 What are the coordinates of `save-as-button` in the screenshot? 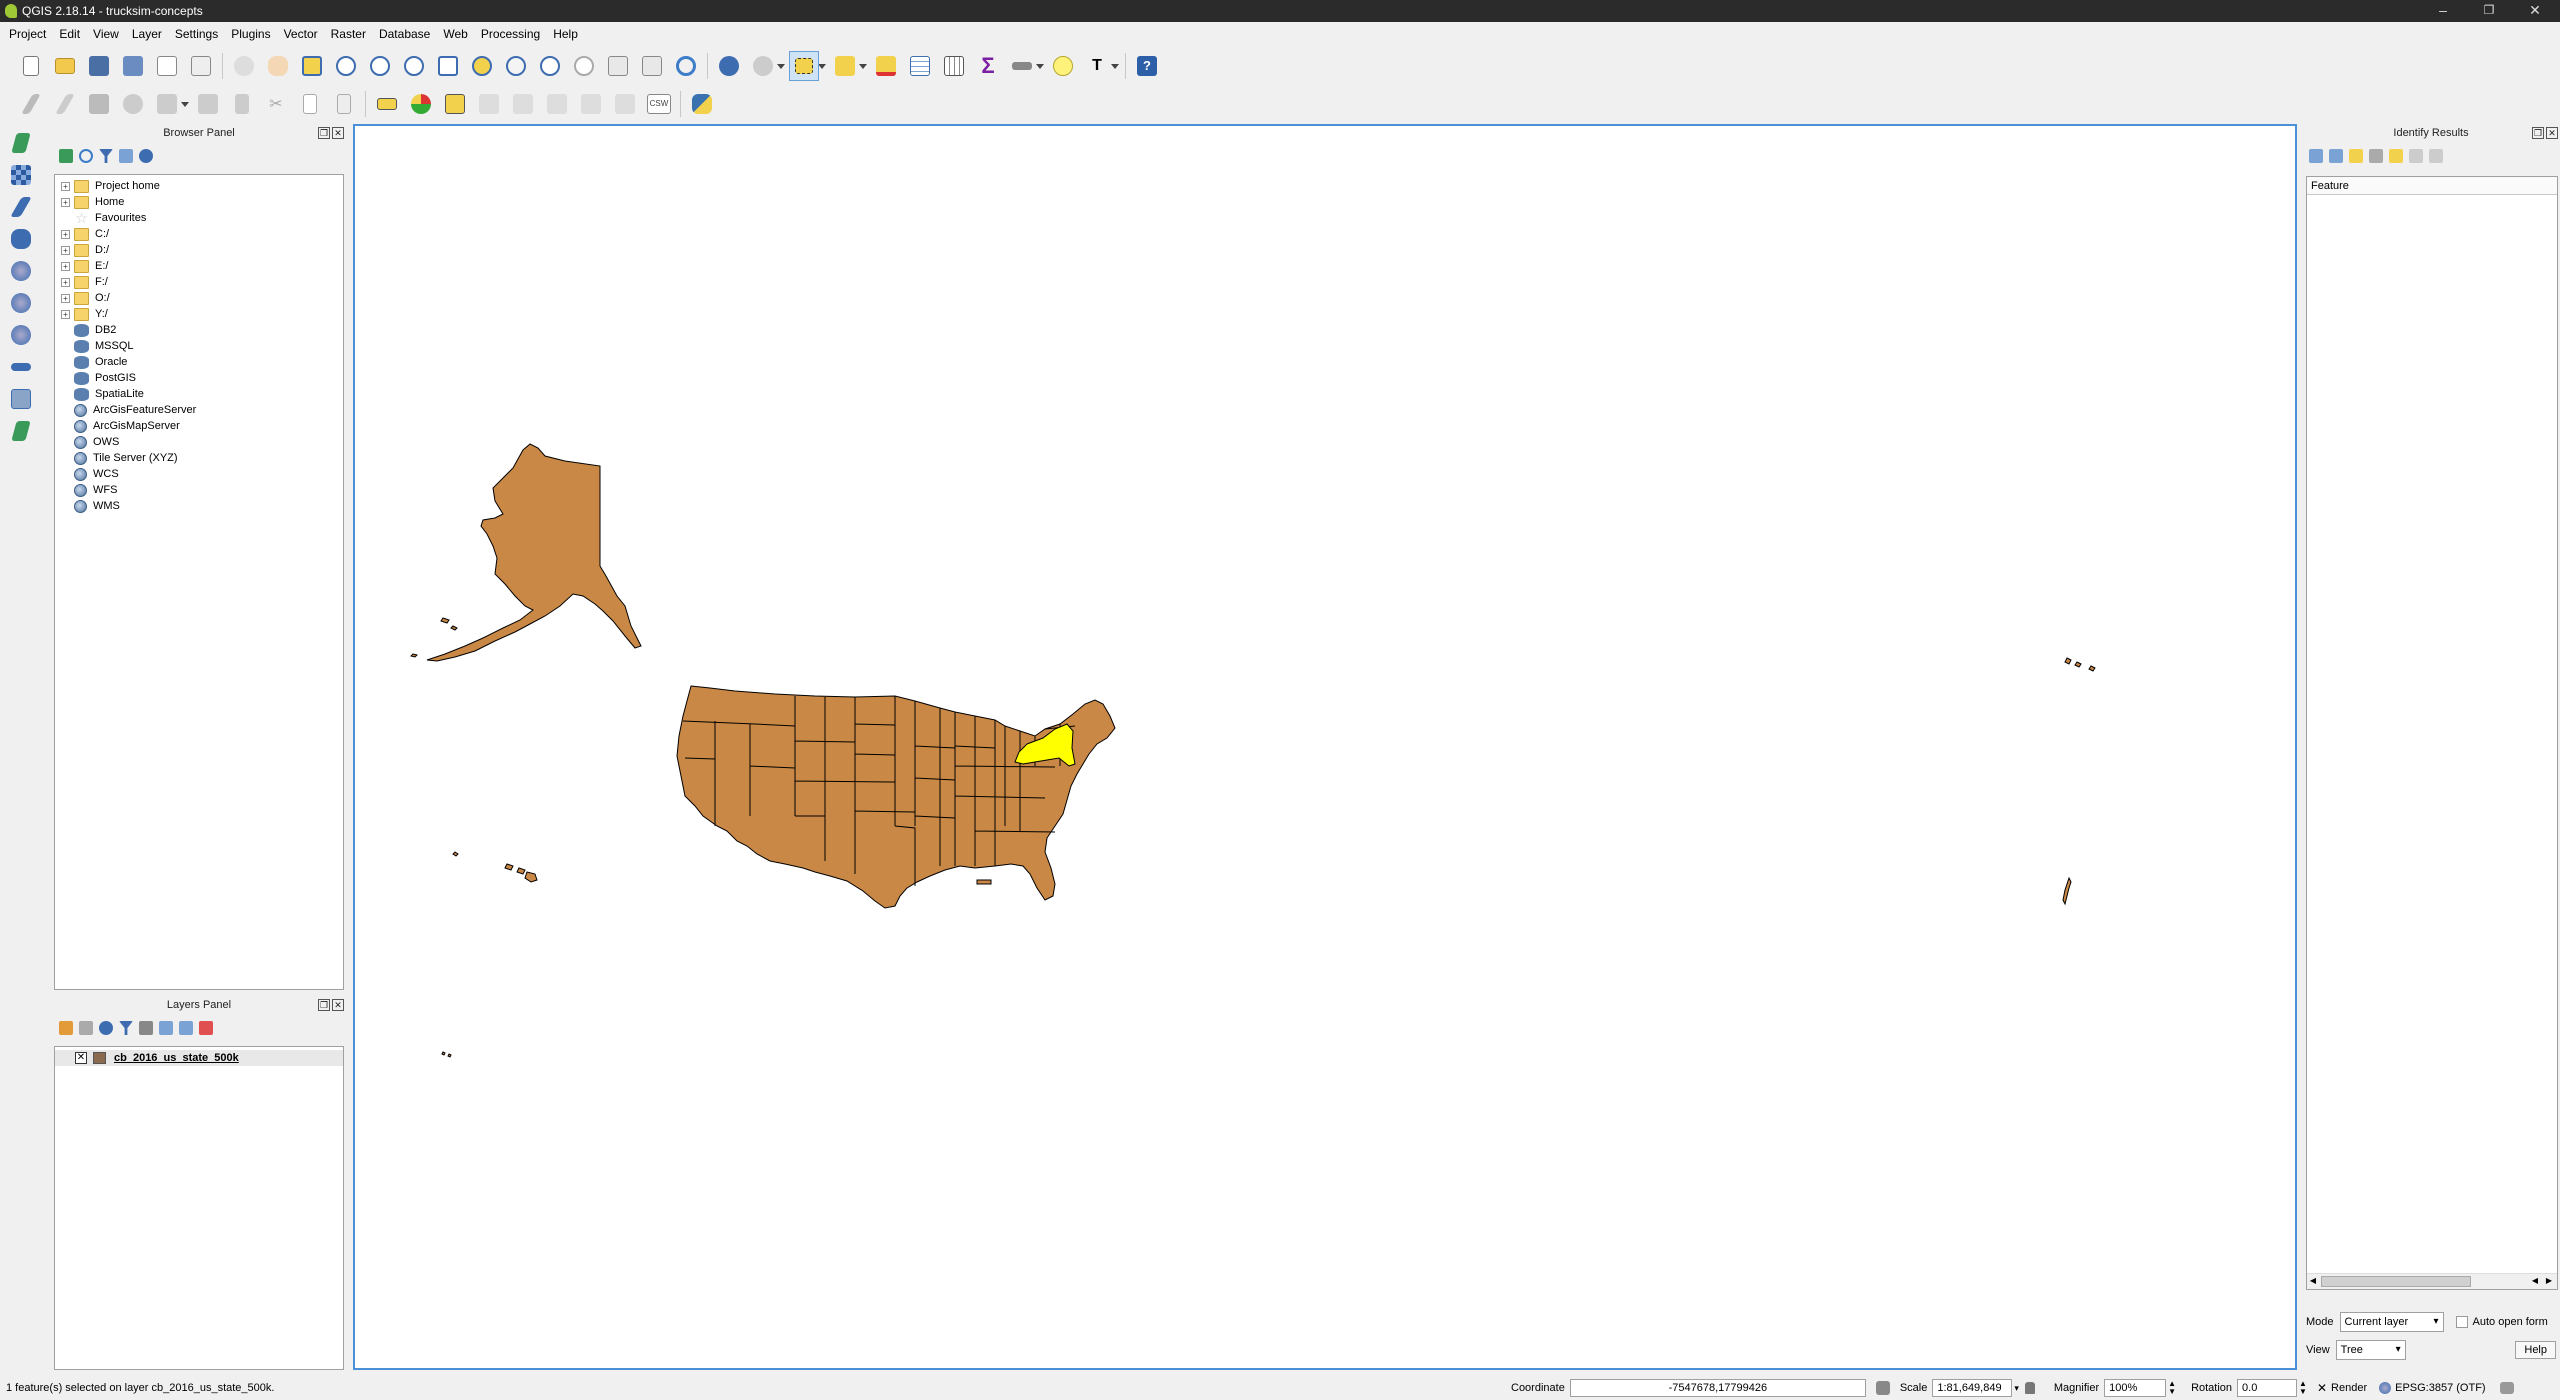 It's located at (133, 66).